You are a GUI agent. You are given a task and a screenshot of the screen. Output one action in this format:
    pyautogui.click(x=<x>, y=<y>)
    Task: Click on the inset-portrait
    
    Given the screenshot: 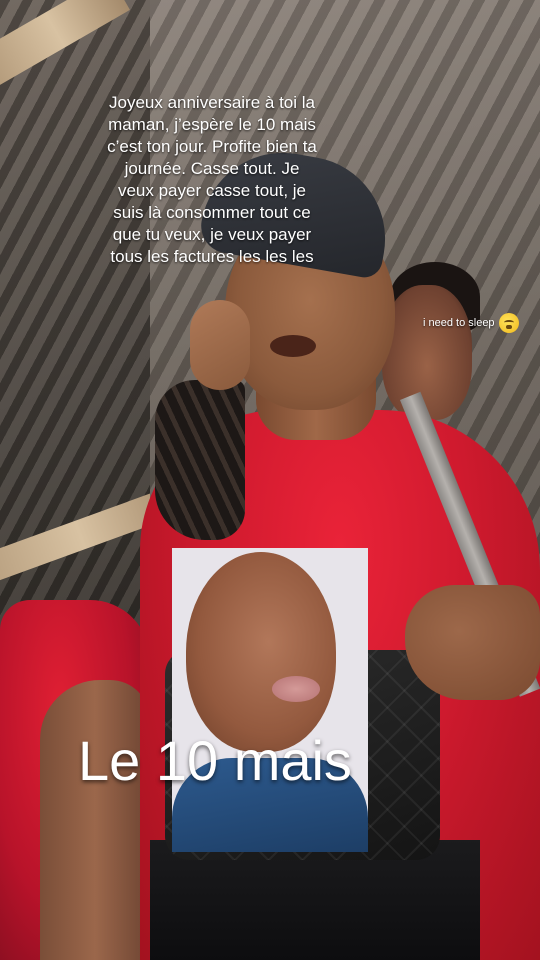 What is the action you would take?
    pyautogui.click(x=270, y=700)
    